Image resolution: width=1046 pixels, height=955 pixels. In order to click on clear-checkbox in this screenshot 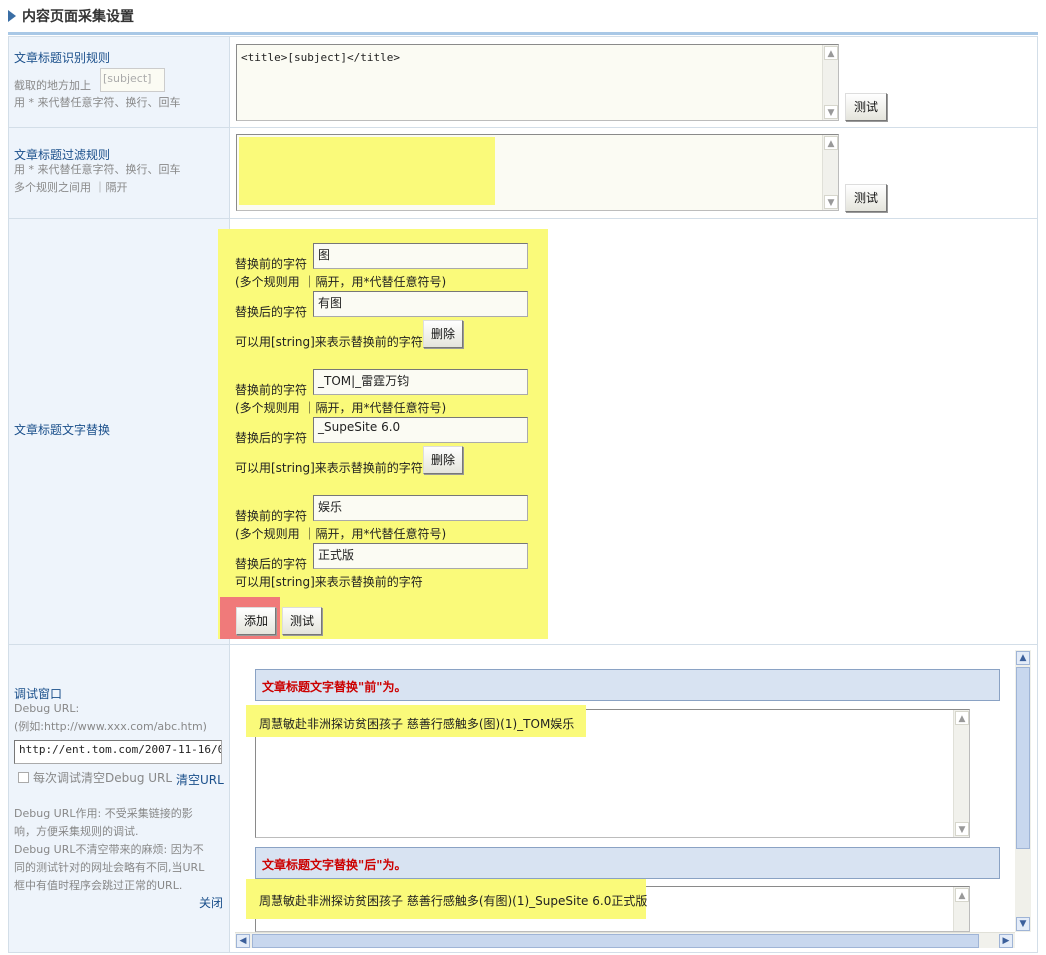, I will do `click(23, 777)`.